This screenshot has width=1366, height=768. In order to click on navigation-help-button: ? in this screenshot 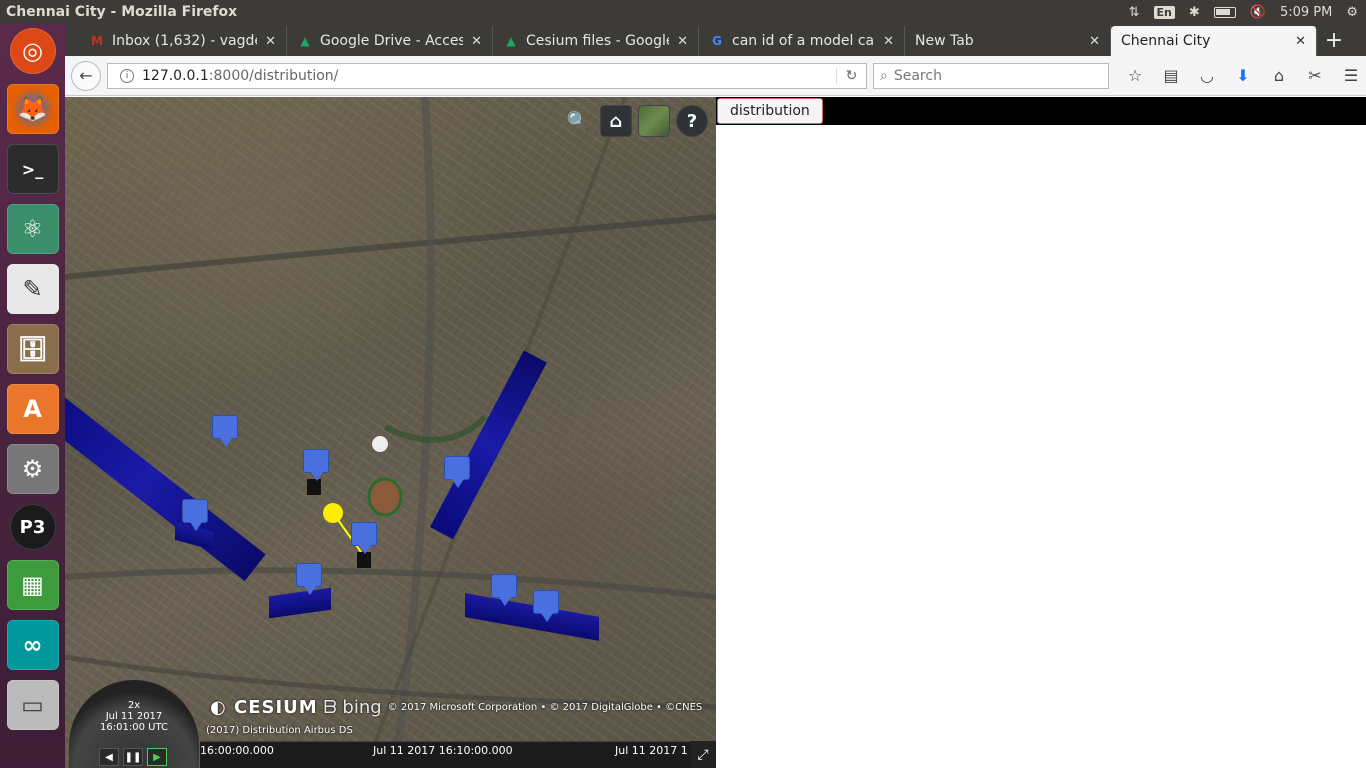, I will do `click(692, 121)`.